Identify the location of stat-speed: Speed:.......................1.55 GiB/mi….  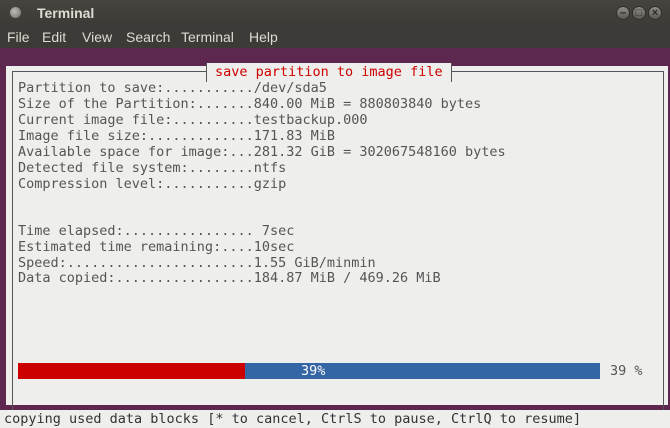
(197, 263).